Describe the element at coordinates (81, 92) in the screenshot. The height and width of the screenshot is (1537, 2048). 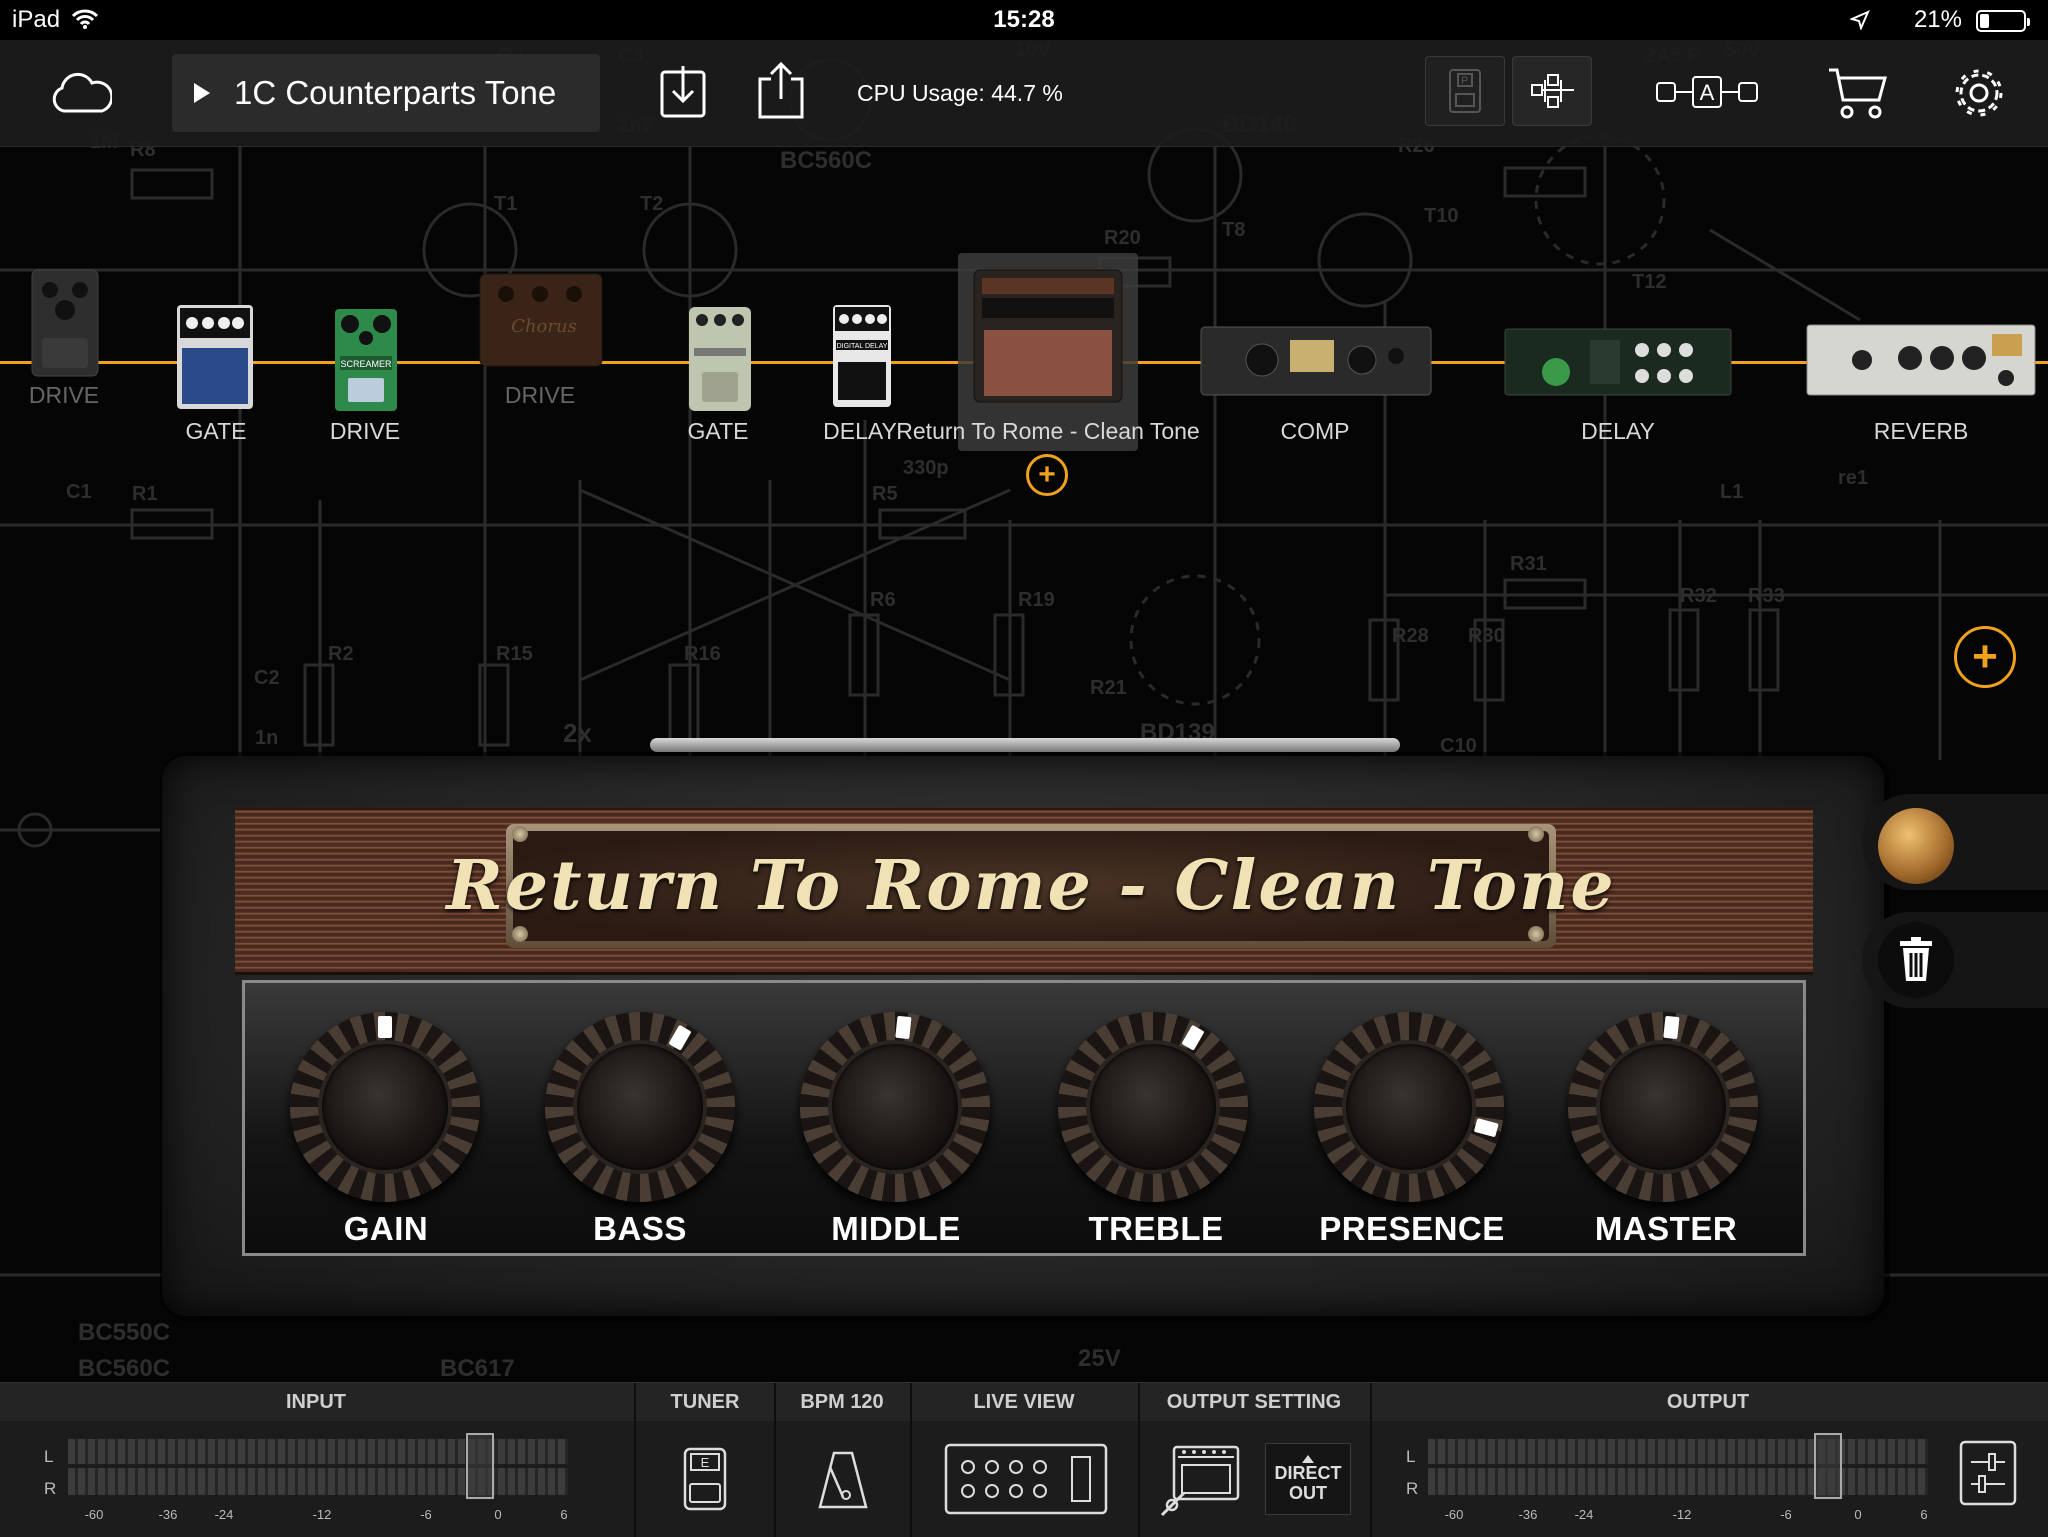
I see `cloud-icon` at that location.